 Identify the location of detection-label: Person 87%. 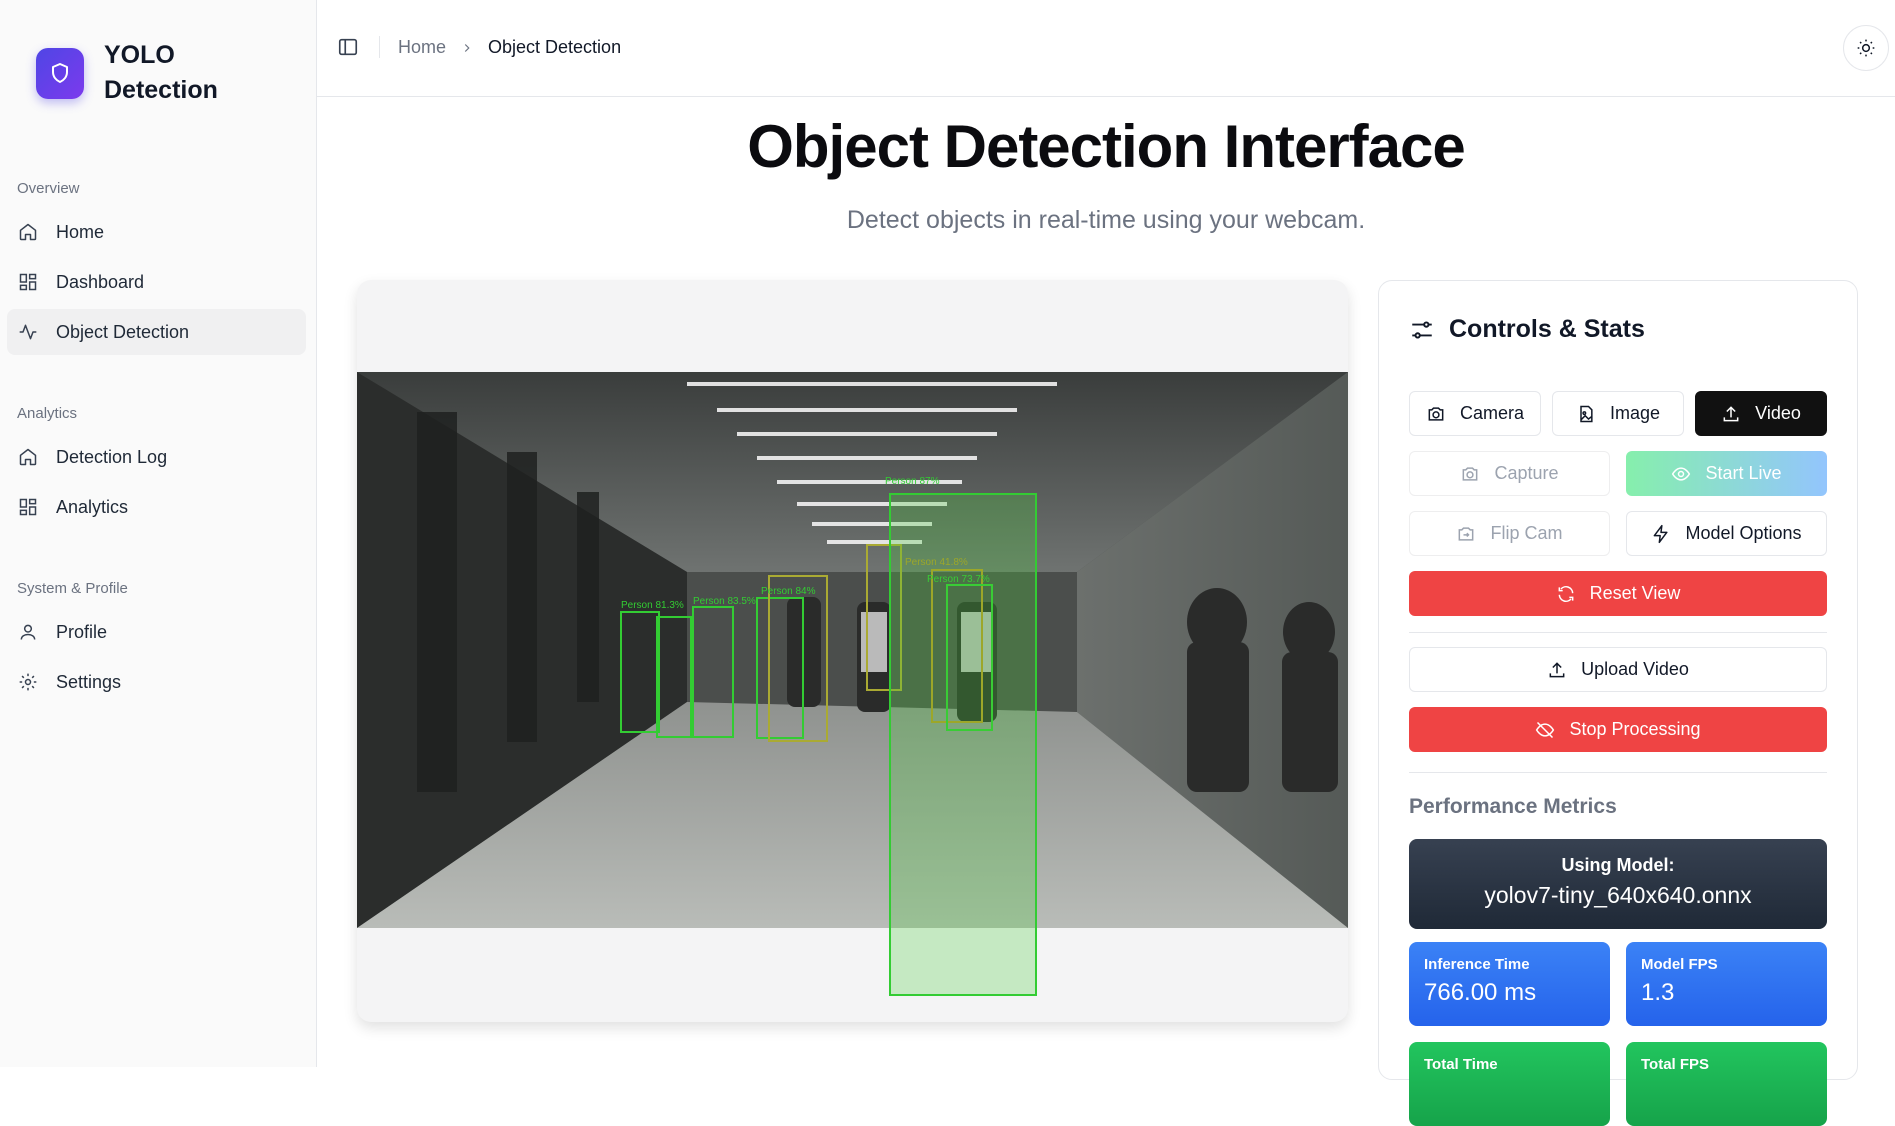
(912, 481).